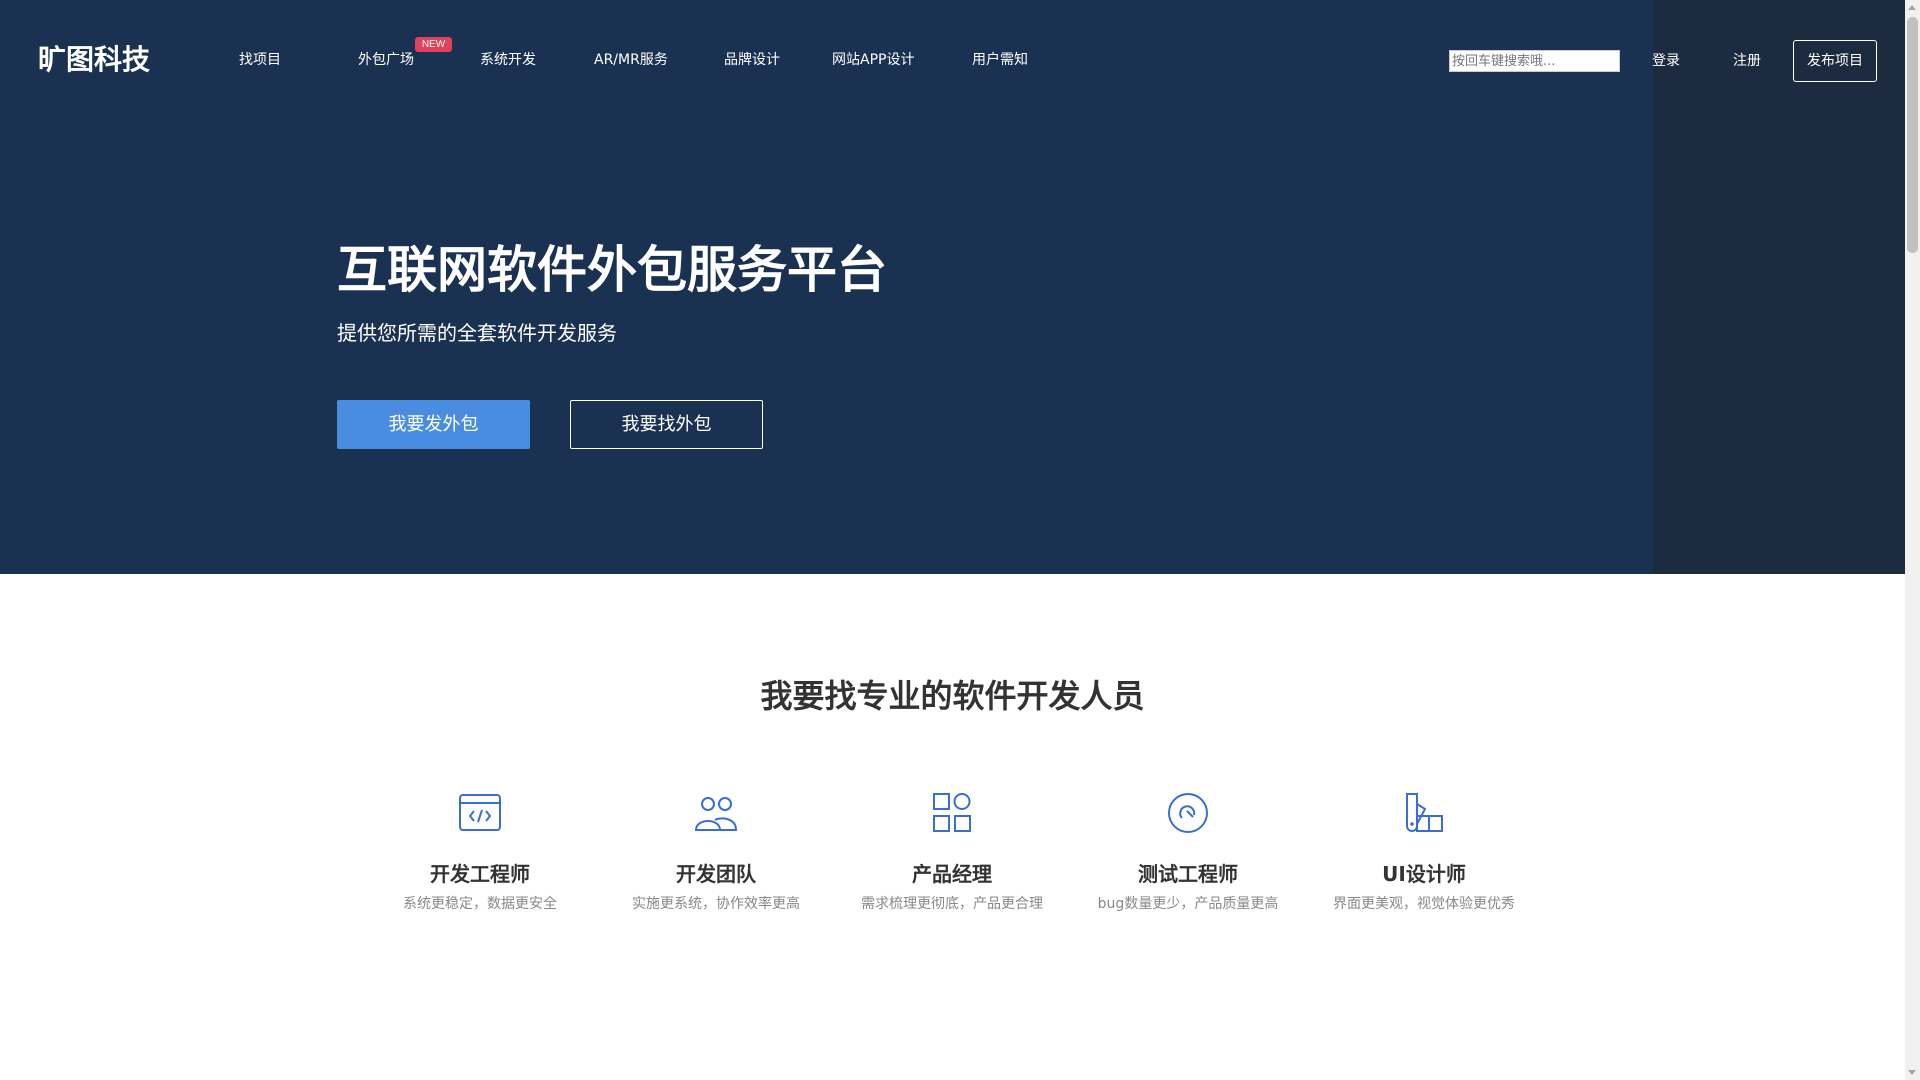  What do you see at coordinates (1666, 61) in the screenshot?
I see `login-link: 登录` at bounding box center [1666, 61].